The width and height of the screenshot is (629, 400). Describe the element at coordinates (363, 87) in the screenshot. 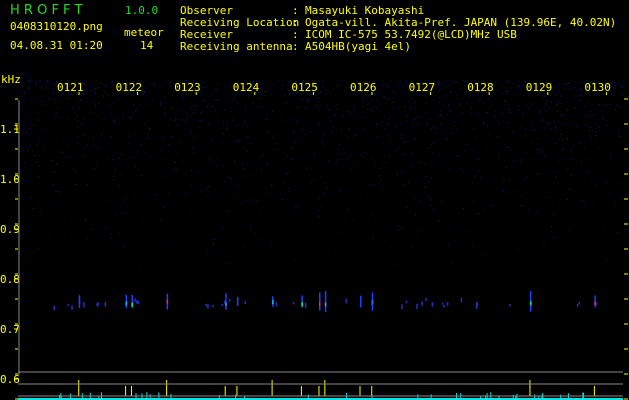

I see `x-tick-label: 0126` at that location.